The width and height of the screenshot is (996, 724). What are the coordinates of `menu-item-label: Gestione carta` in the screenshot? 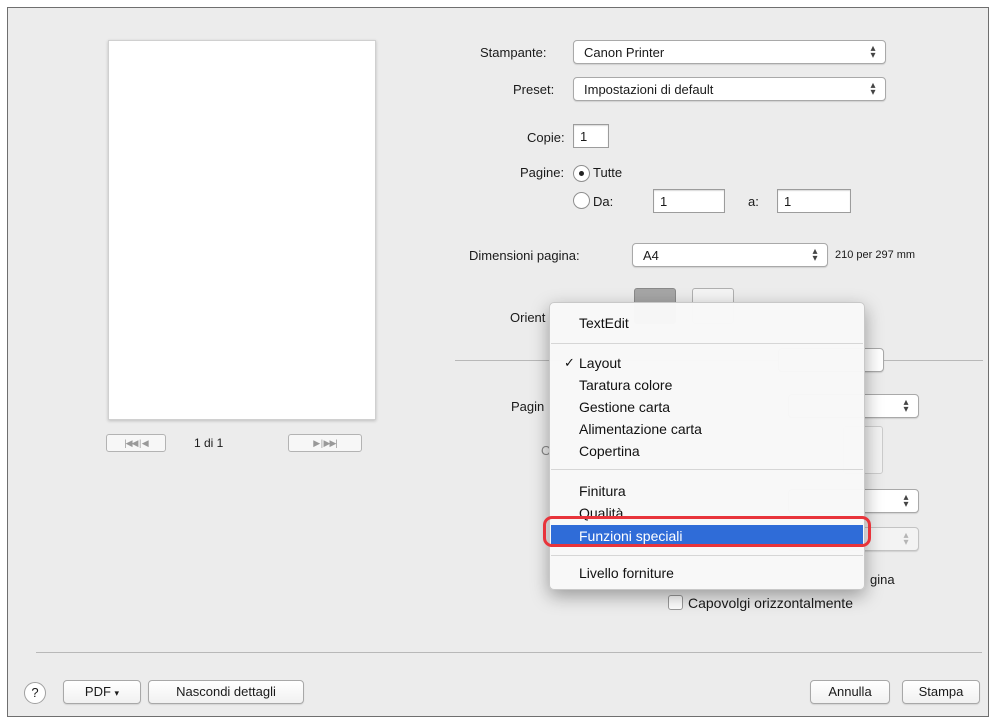 It's located at (625, 407).